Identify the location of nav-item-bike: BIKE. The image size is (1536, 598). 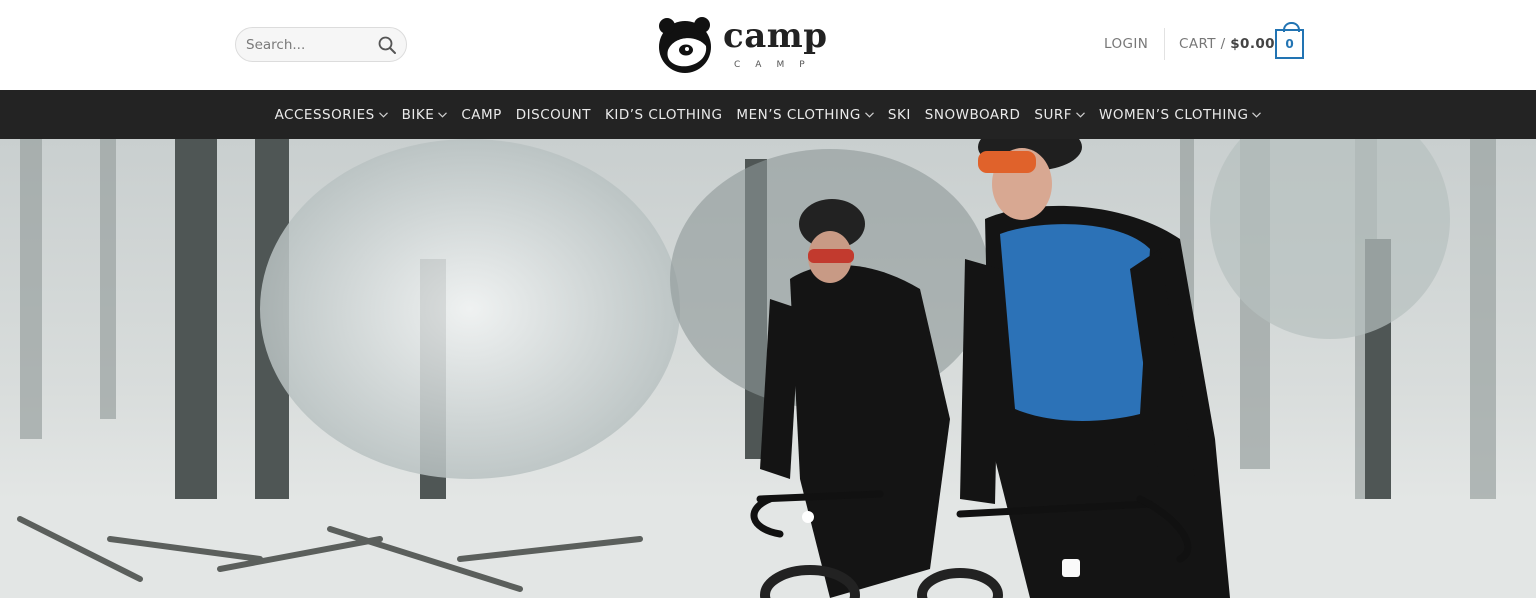
(425, 115).